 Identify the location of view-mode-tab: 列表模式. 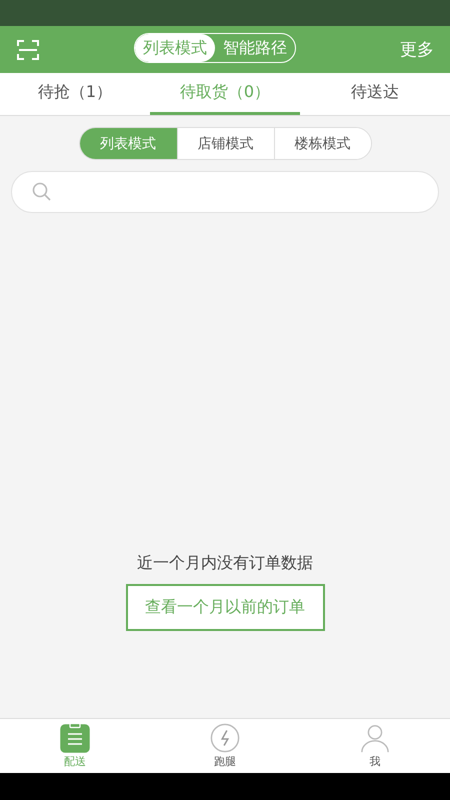
(128, 143).